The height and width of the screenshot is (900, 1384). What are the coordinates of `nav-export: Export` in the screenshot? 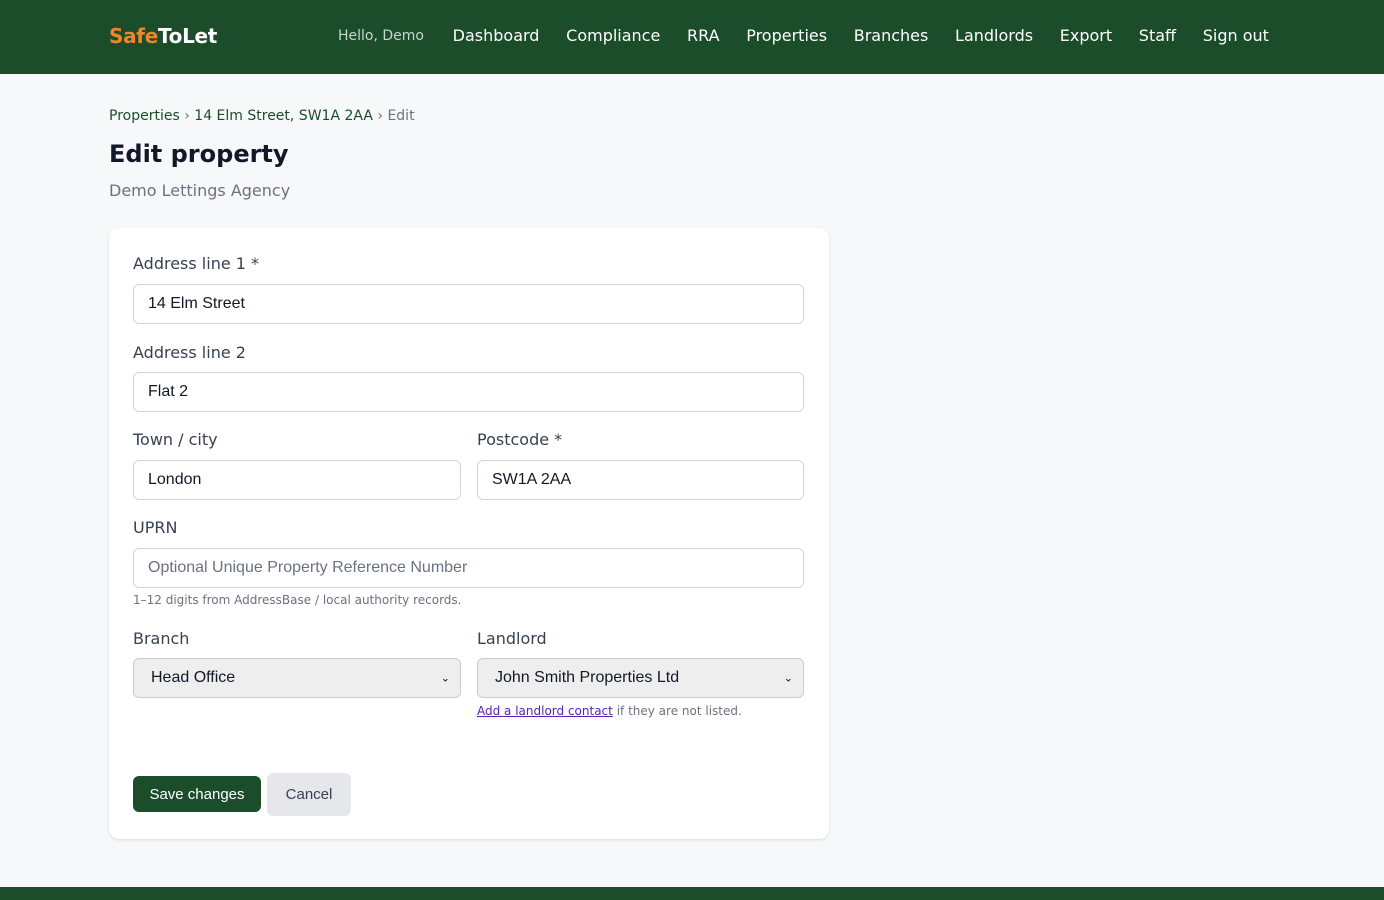 It's located at (1086, 35).